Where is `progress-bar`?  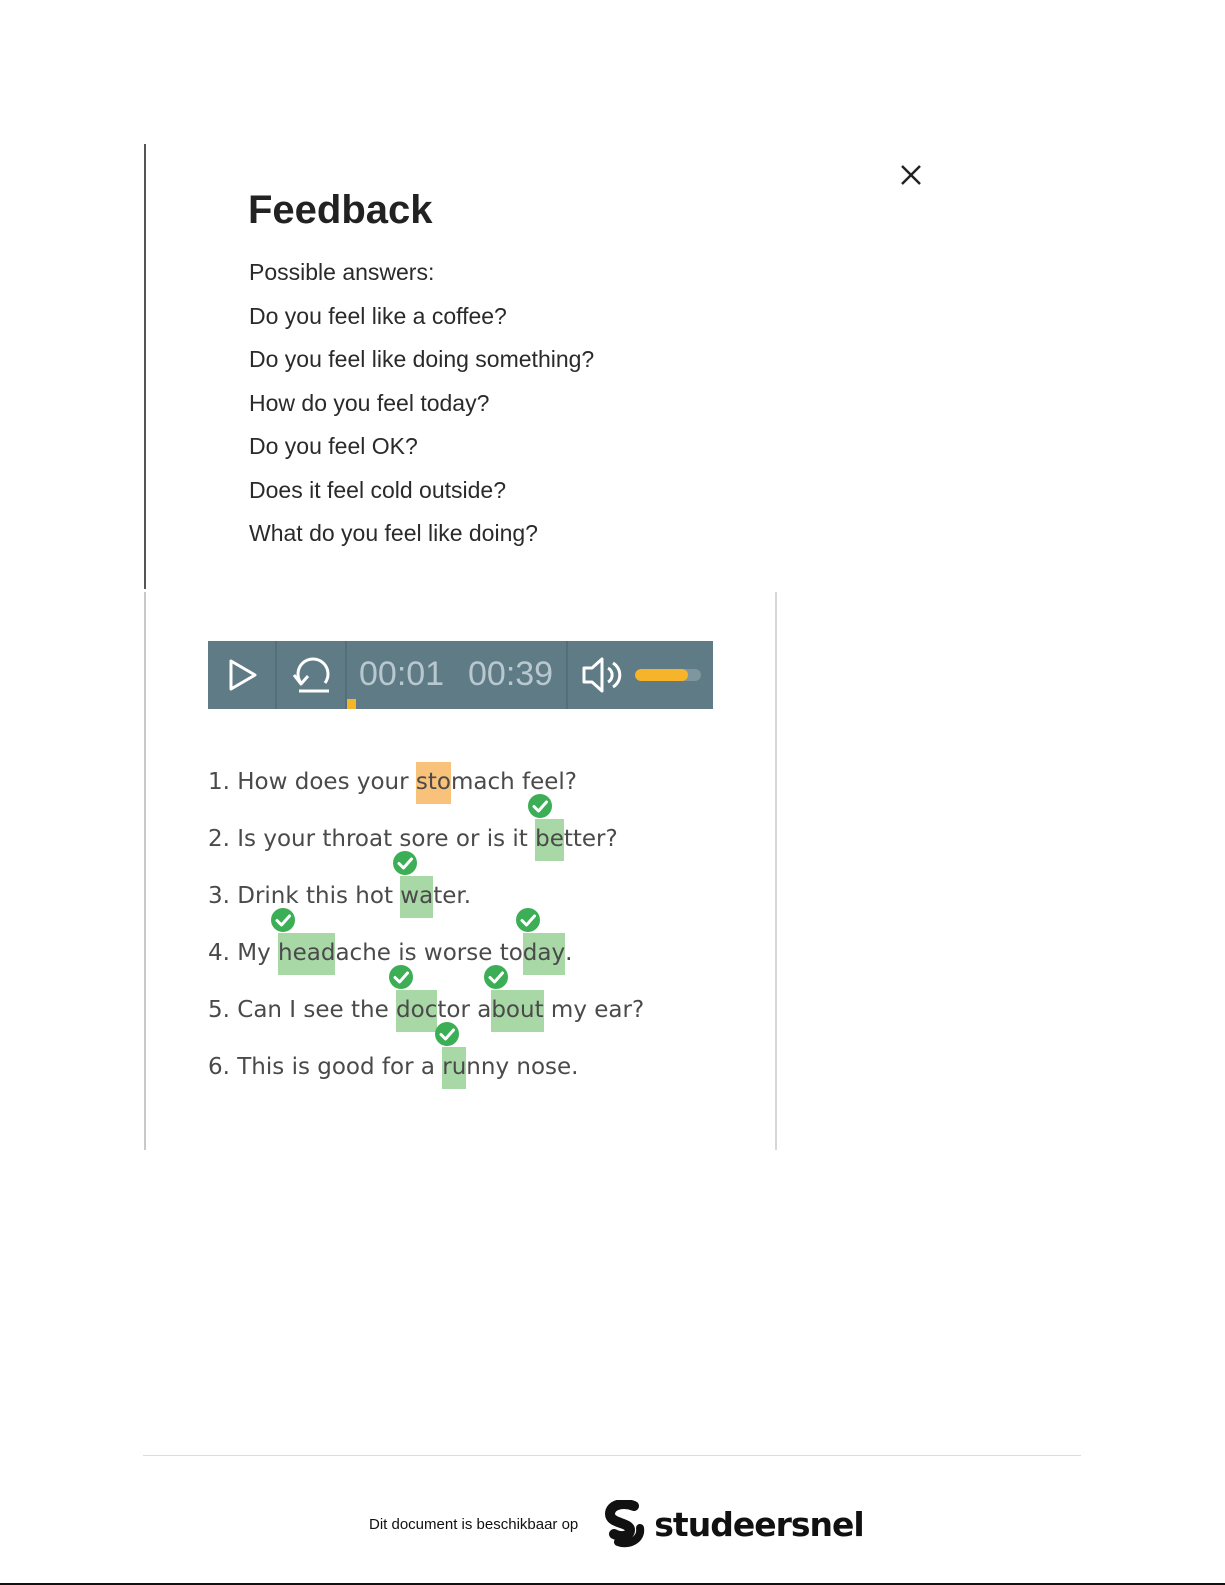
progress-bar is located at coordinates (456, 704).